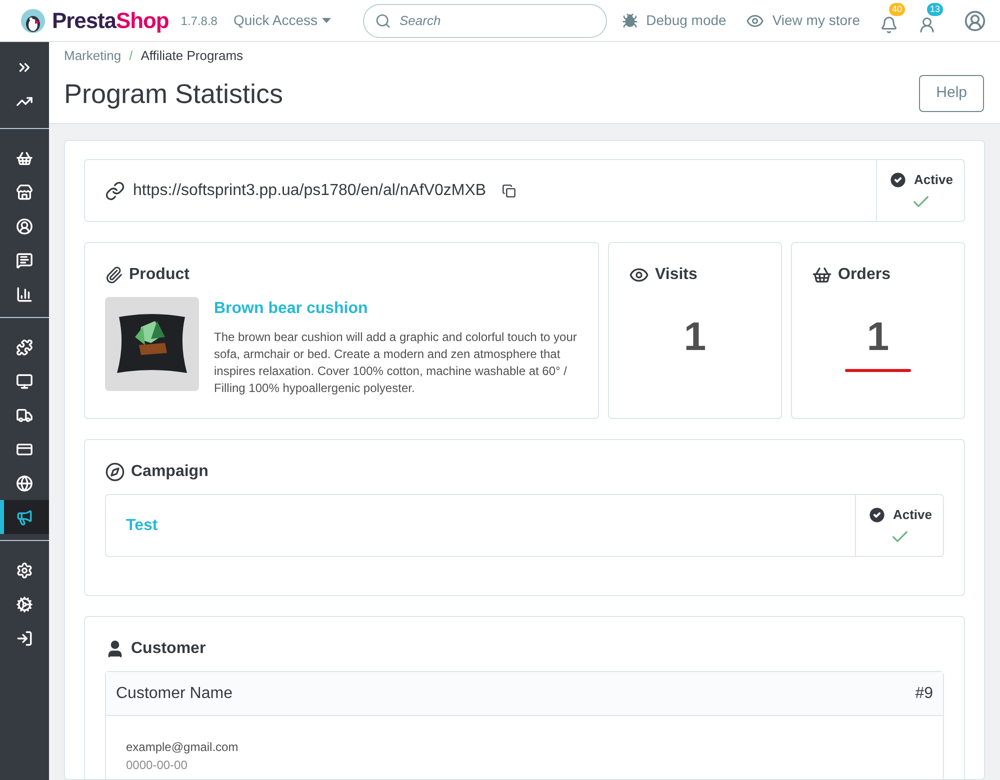 The height and width of the screenshot is (780, 1000). I want to click on bug-icon, so click(630, 20).